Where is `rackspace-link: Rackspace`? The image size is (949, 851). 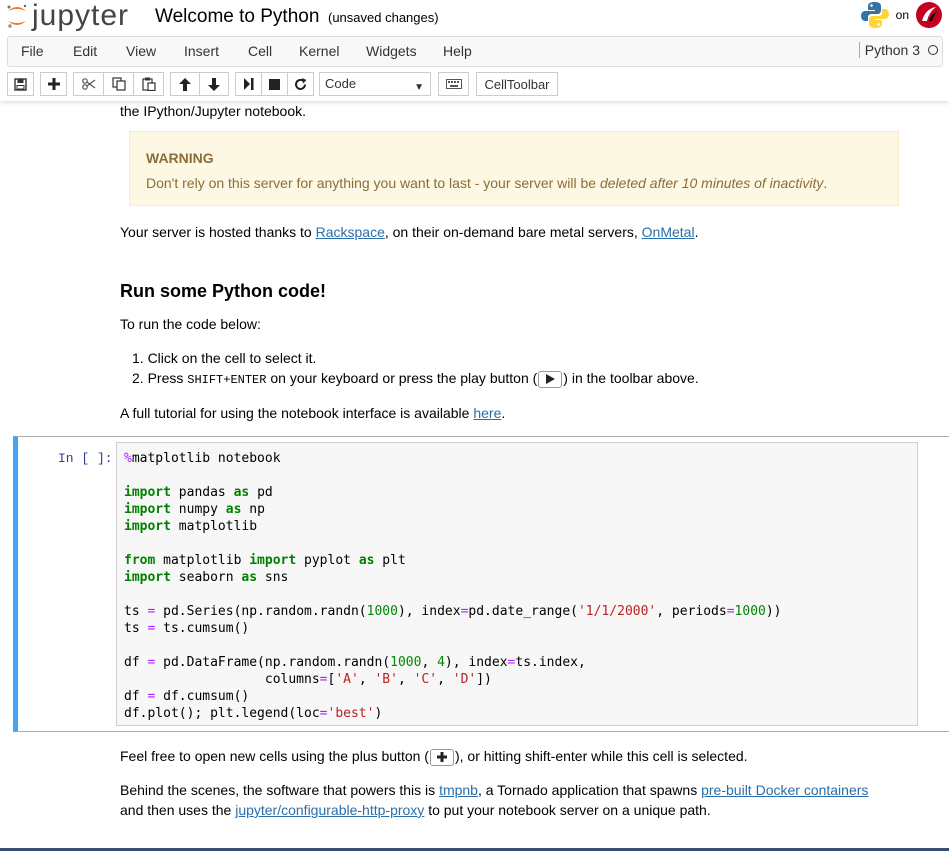 rackspace-link: Rackspace is located at coordinates (350, 232).